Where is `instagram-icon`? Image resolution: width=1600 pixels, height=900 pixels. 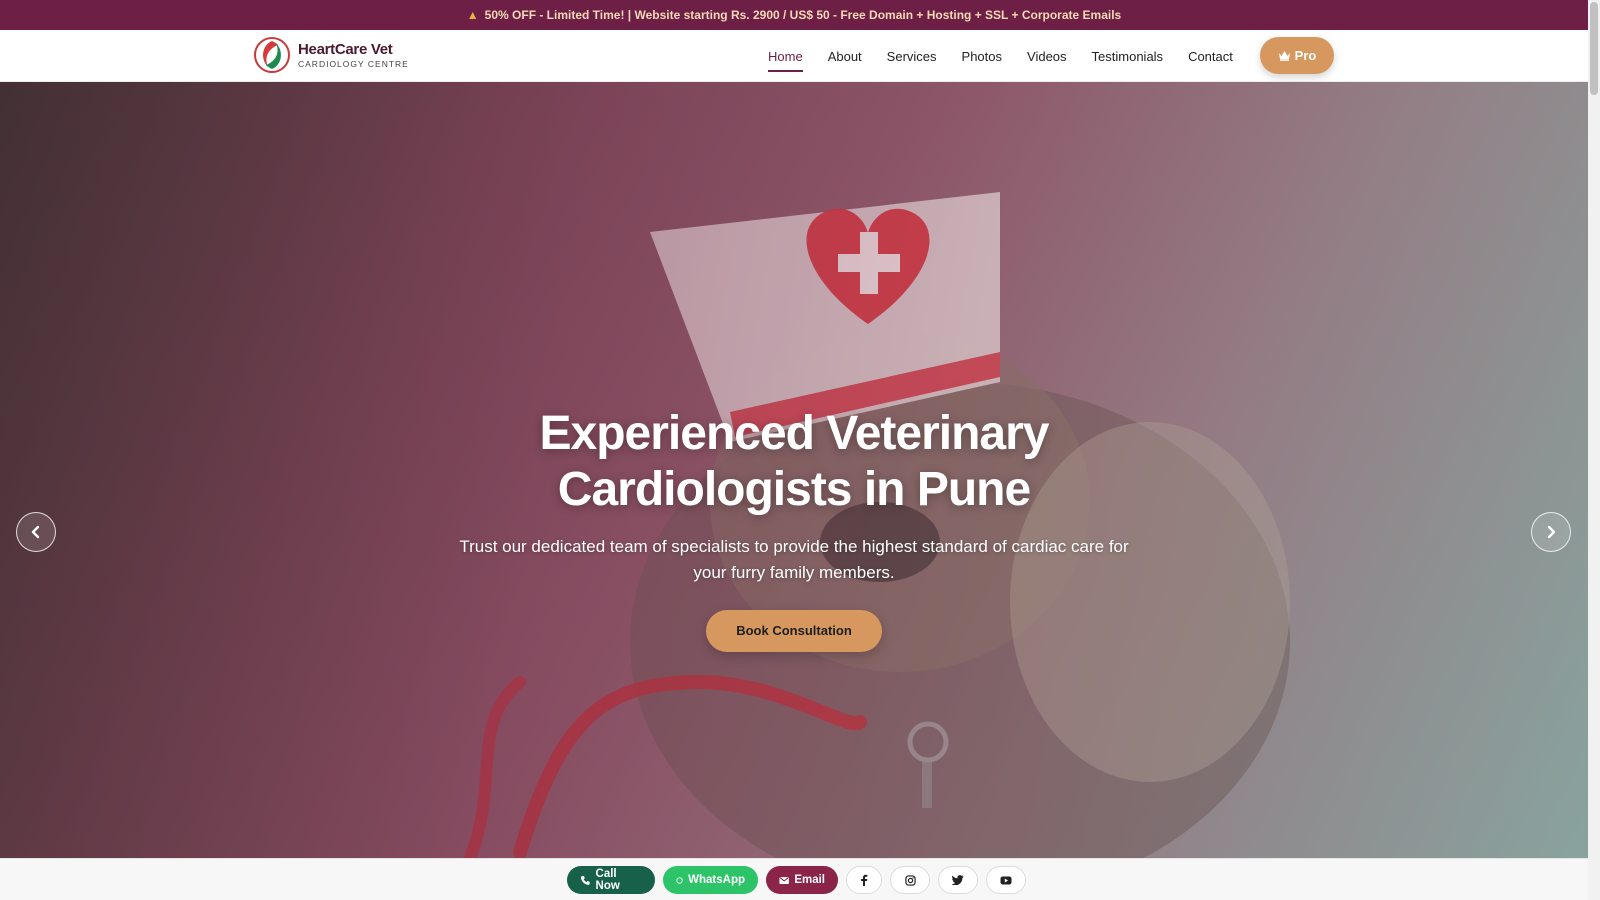
instagram-icon is located at coordinates (910, 880).